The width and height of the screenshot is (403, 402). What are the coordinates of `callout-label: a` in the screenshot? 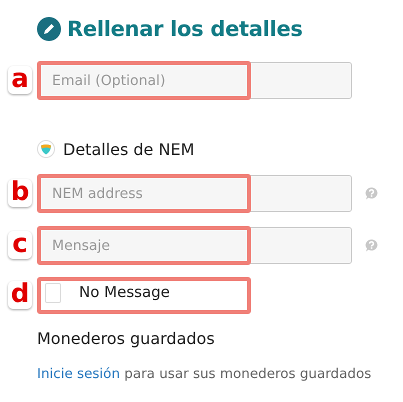 It's located at (20, 80).